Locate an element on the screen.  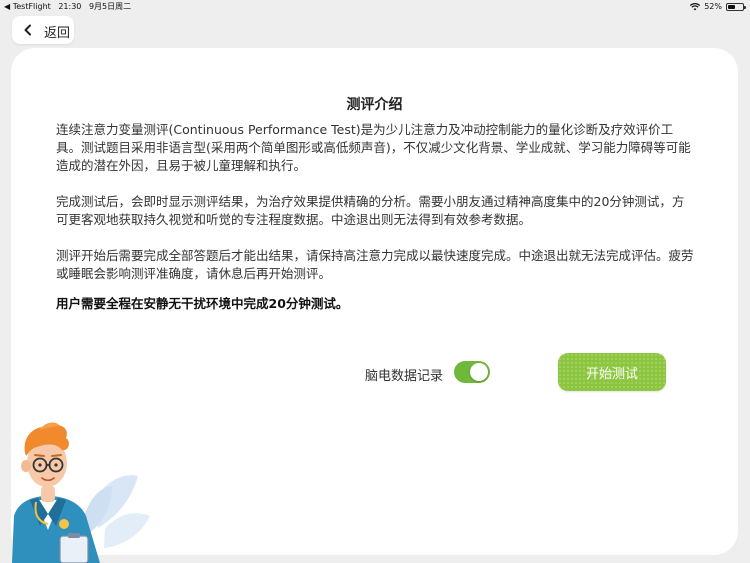
back-button-label: 返回 is located at coordinates (57, 33).